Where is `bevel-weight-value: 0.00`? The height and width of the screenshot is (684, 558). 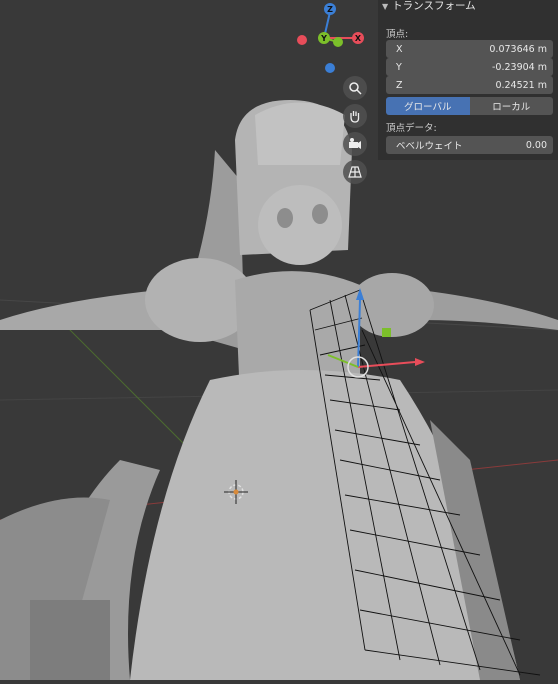 bevel-weight-value: 0.00 is located at coordinates (536, 145).